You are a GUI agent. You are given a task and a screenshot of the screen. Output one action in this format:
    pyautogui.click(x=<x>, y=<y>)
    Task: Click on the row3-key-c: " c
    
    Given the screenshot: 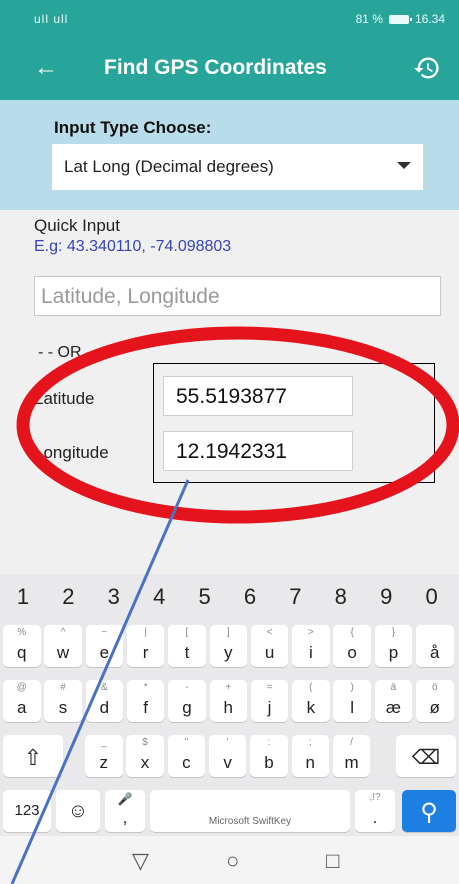 What is the action you would take?
    pyautogui.click(x=186, y=756)
    